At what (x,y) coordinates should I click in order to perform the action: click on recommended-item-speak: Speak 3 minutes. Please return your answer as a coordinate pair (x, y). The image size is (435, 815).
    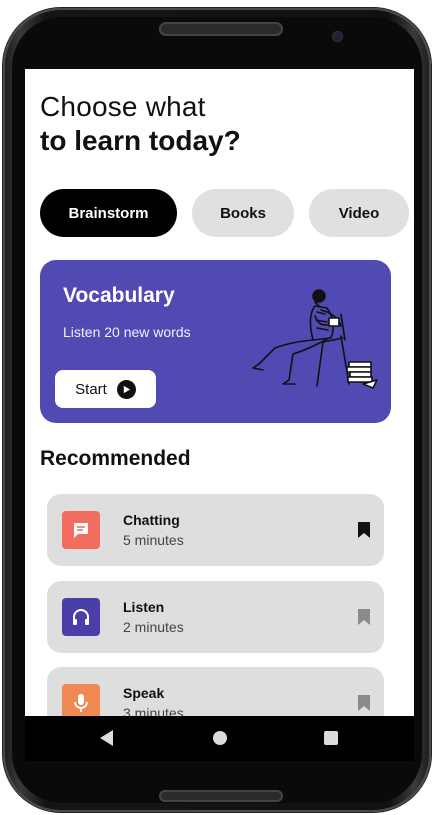
    Looking at the image, I should click on (215, 691).